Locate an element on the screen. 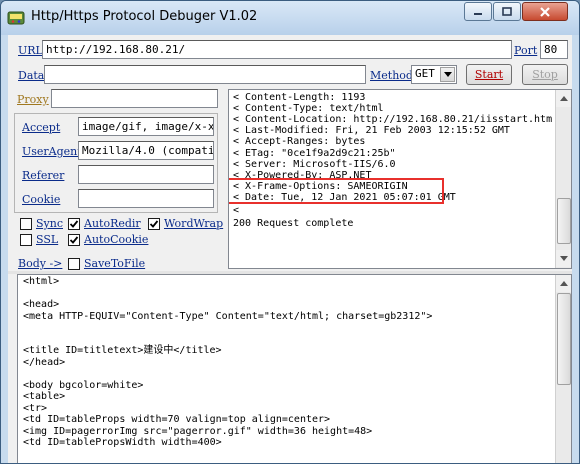  ssl-box is located at coordinates (26, 239).